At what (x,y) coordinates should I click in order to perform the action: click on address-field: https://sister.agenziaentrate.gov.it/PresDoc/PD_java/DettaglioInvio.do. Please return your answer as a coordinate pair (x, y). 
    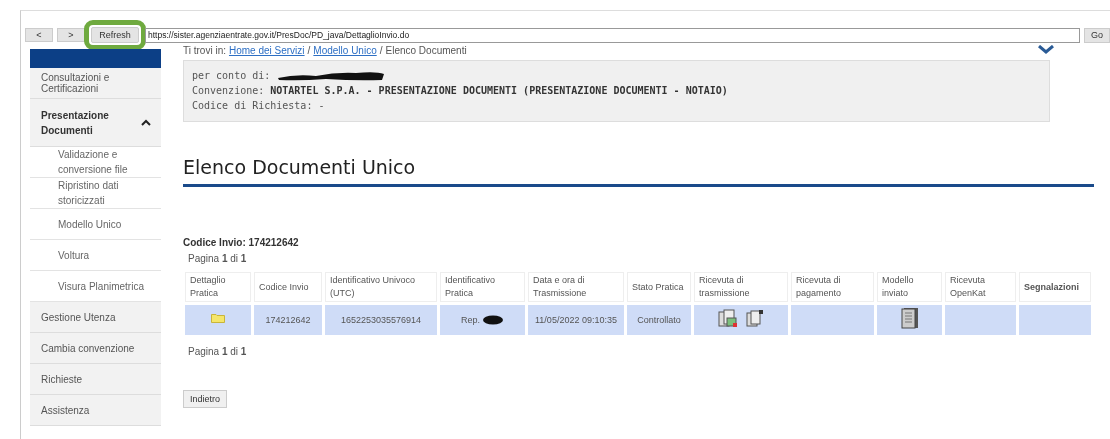
    Looking at the image, I should click on (612, 35).